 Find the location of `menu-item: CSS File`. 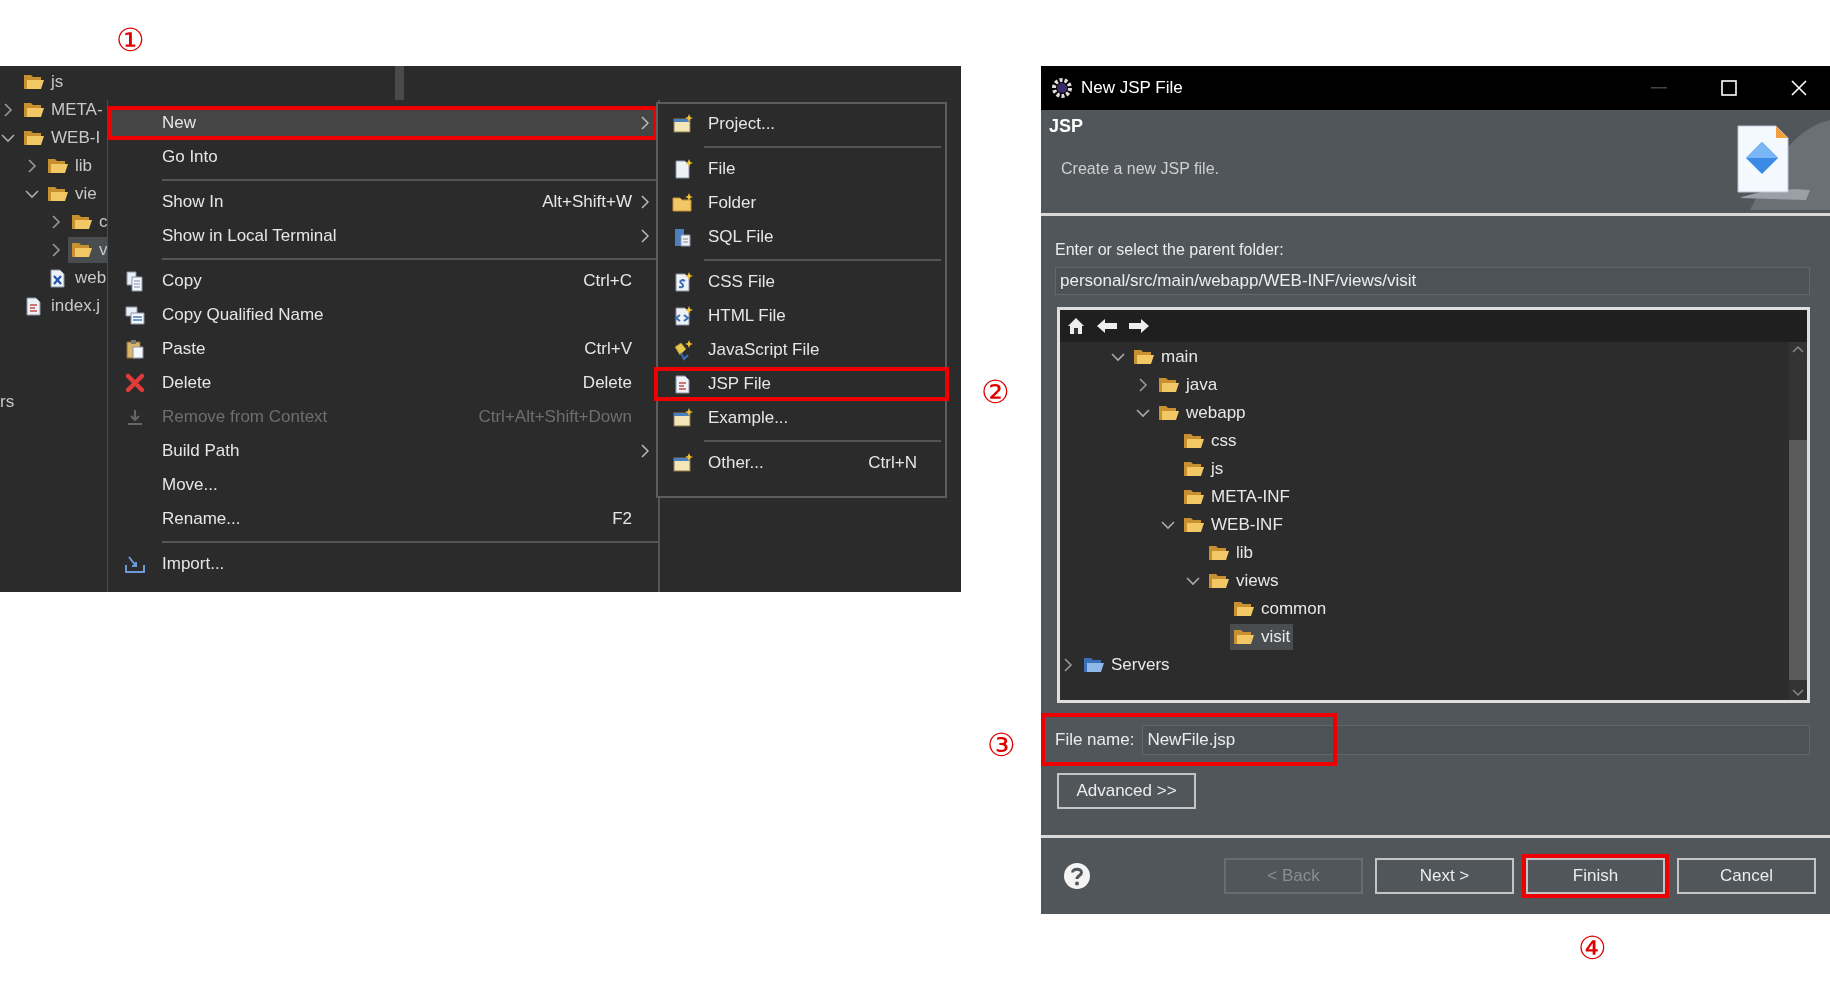

menu-item: CSS File is located at coordinates (801, 282).